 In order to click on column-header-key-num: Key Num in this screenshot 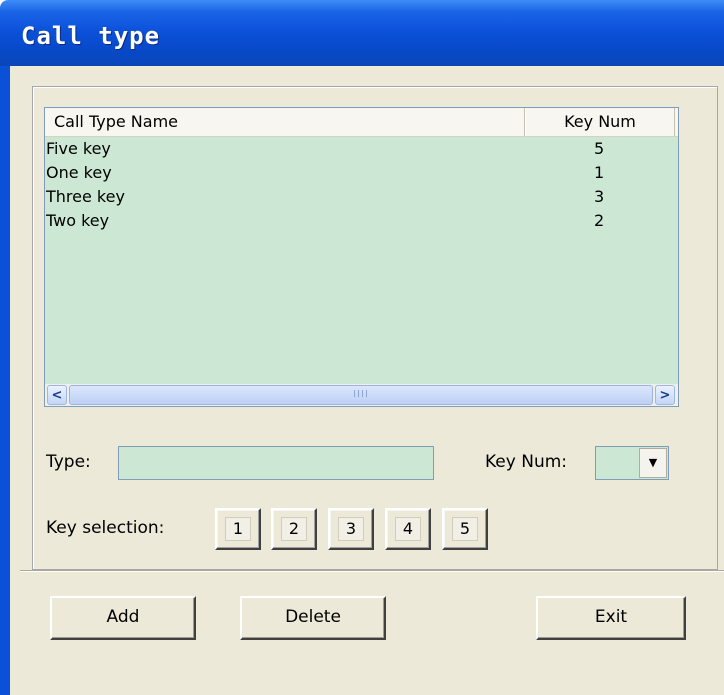, I will do `click(600, 122)`.